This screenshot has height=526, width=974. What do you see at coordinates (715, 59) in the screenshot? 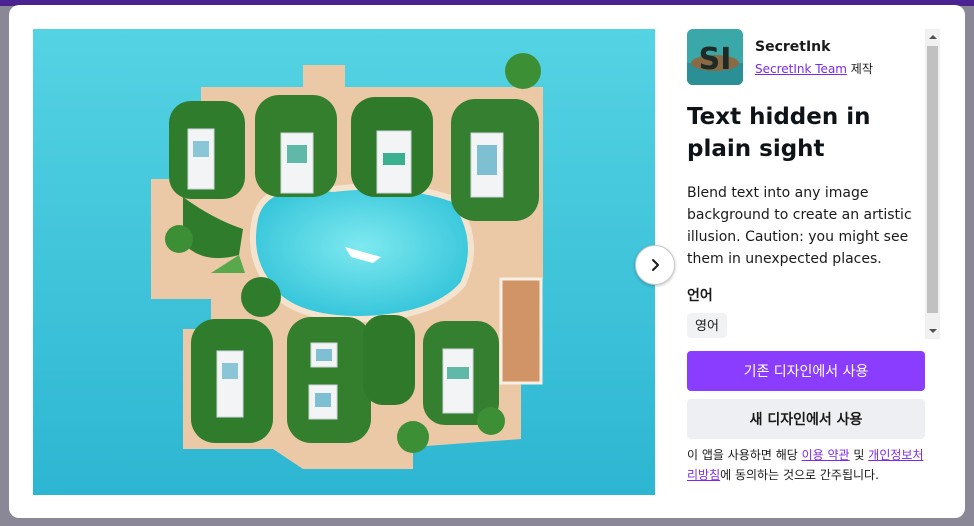
I see `svg-text: SI` at bounding box center [715, 59].